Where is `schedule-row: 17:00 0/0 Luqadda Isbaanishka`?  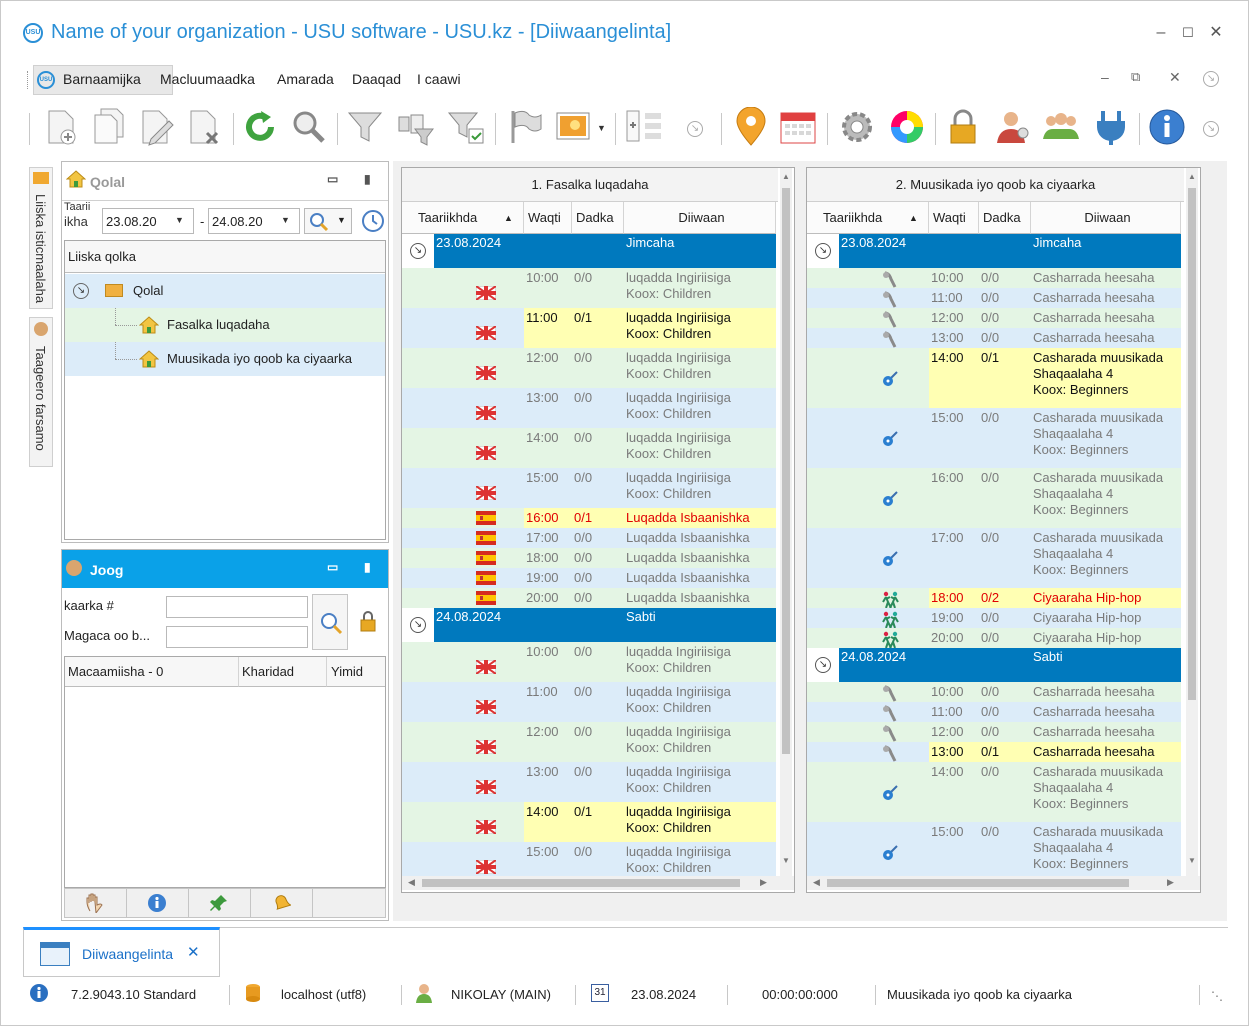 schedule-row: 17:00 0/0 Luqadda Isbaanishka is located at coordinates (589, 538).